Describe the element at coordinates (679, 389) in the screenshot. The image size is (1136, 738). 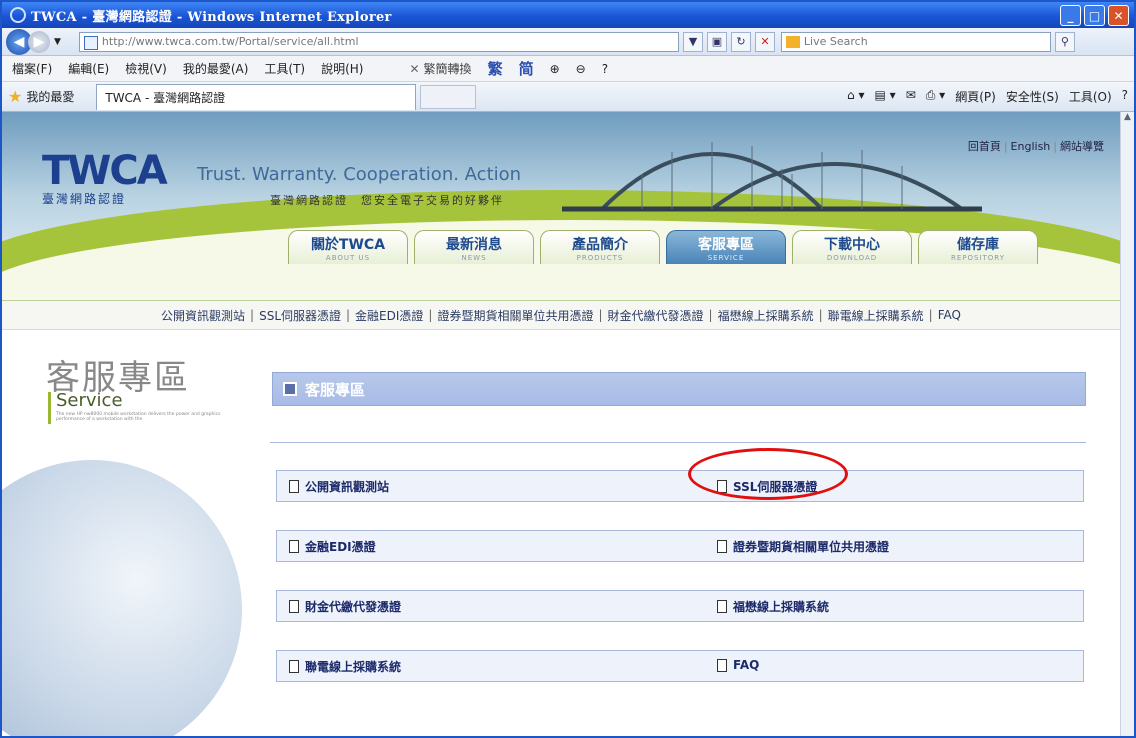
I see `section-heading: 客服專區` at that location.